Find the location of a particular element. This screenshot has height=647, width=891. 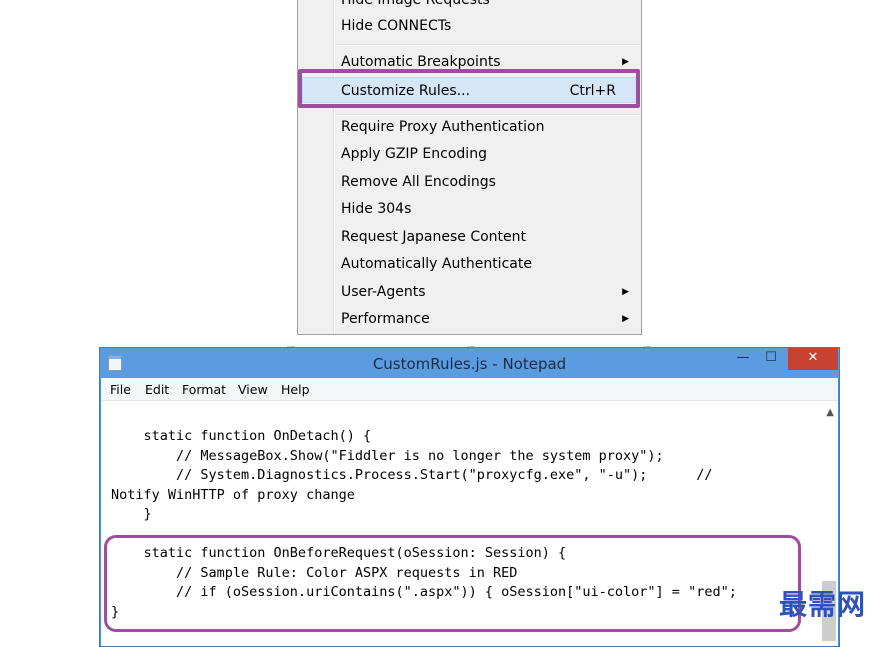

title-bar: CustomRules.js - Notepad — ☐ ✕ is located at coordinates (469, 363).